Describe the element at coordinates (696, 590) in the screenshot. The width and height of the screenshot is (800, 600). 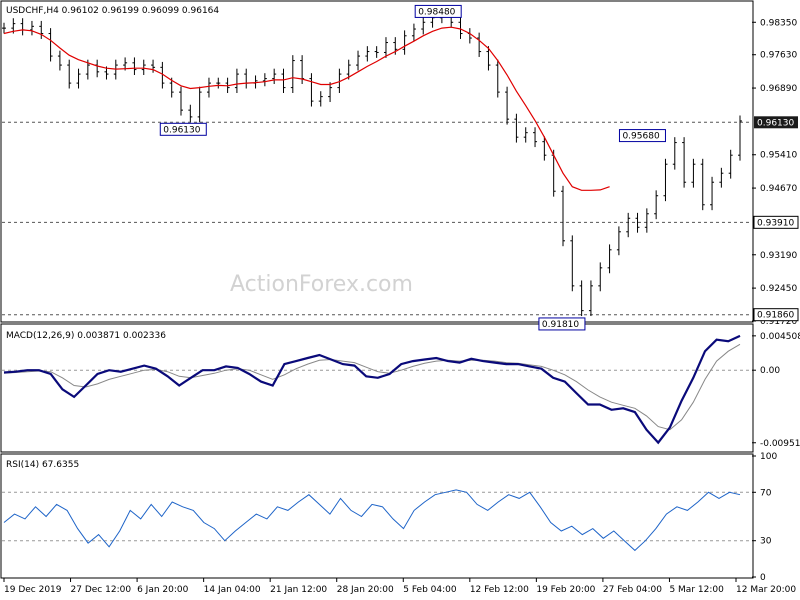
I see `x-tick-label: 5 Mar 12:00` at that location.